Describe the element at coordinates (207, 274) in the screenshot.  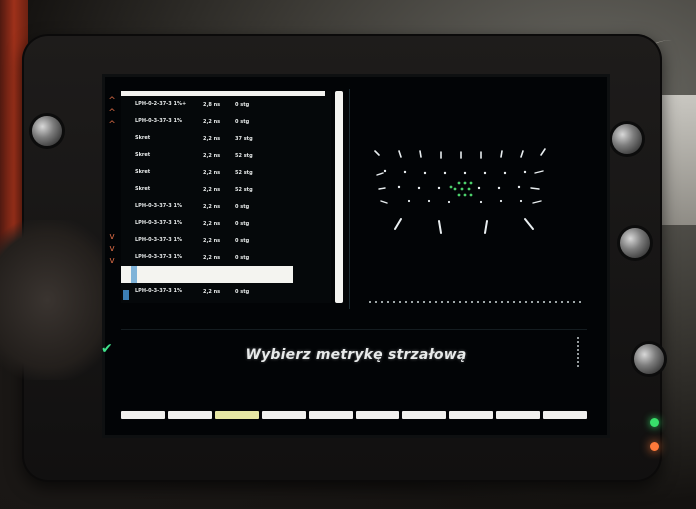
I see `list-item` at that location.